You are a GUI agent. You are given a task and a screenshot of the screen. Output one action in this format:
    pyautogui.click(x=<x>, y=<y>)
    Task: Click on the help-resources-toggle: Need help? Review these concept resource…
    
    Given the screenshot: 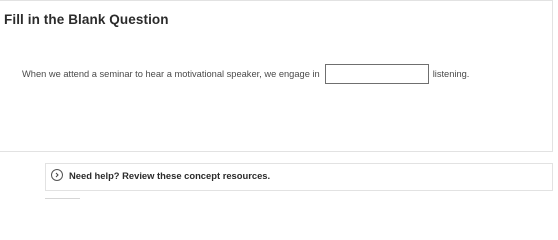 What is the action you would take?
    pyautogui.click(x=160, y=175)
    